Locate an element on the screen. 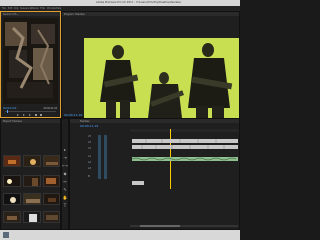 The width and height of the screenshot is (320, 240). track-label-a2: A2 is located at coordinates (89, 162).